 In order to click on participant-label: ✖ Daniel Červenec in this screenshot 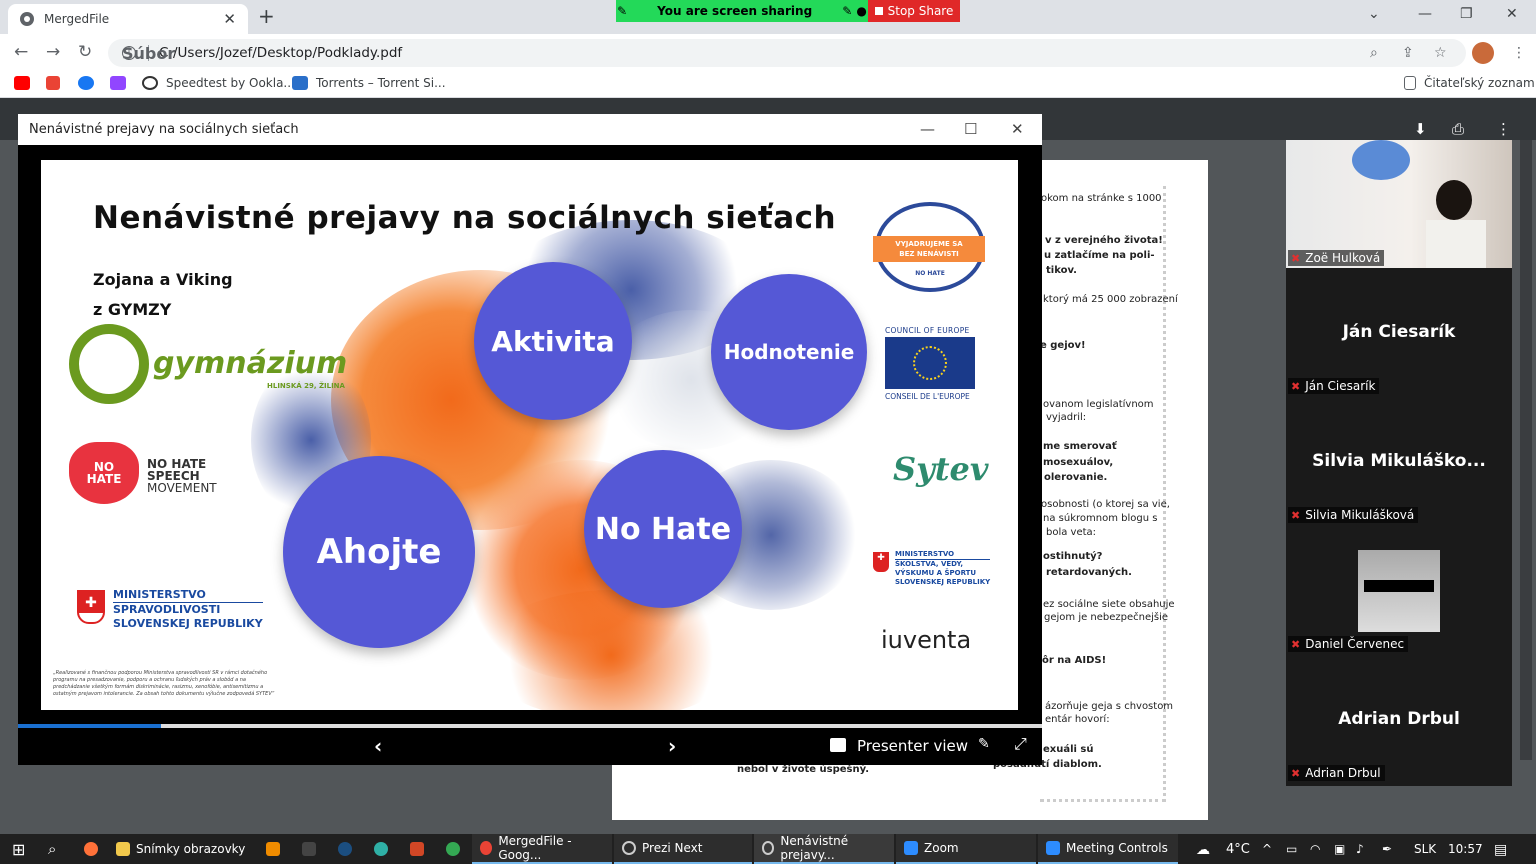, I will do `click(1348, 644)`.